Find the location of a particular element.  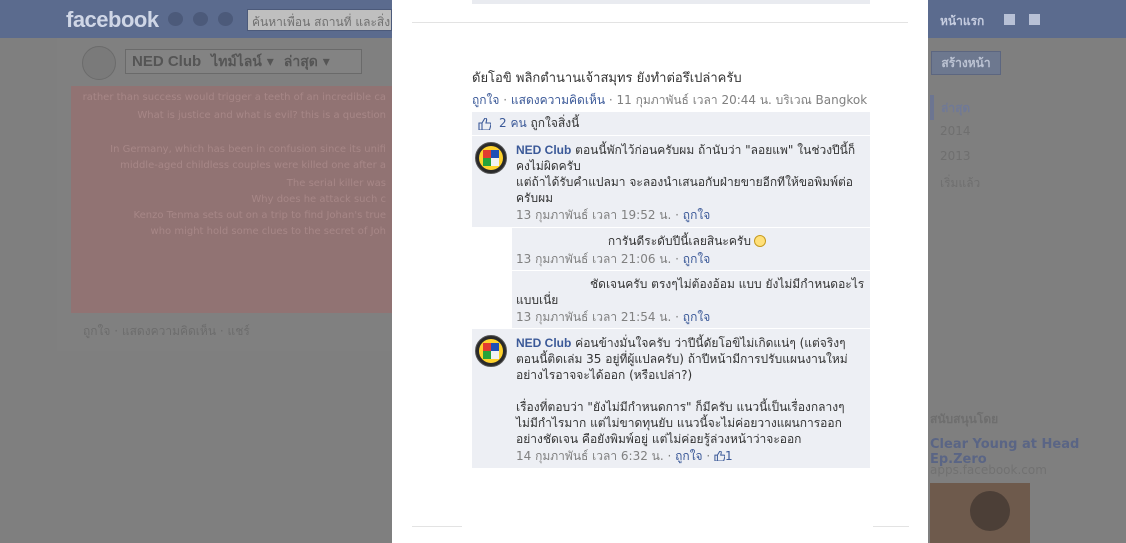

gear-icon is located at coordinates (1034, 19).